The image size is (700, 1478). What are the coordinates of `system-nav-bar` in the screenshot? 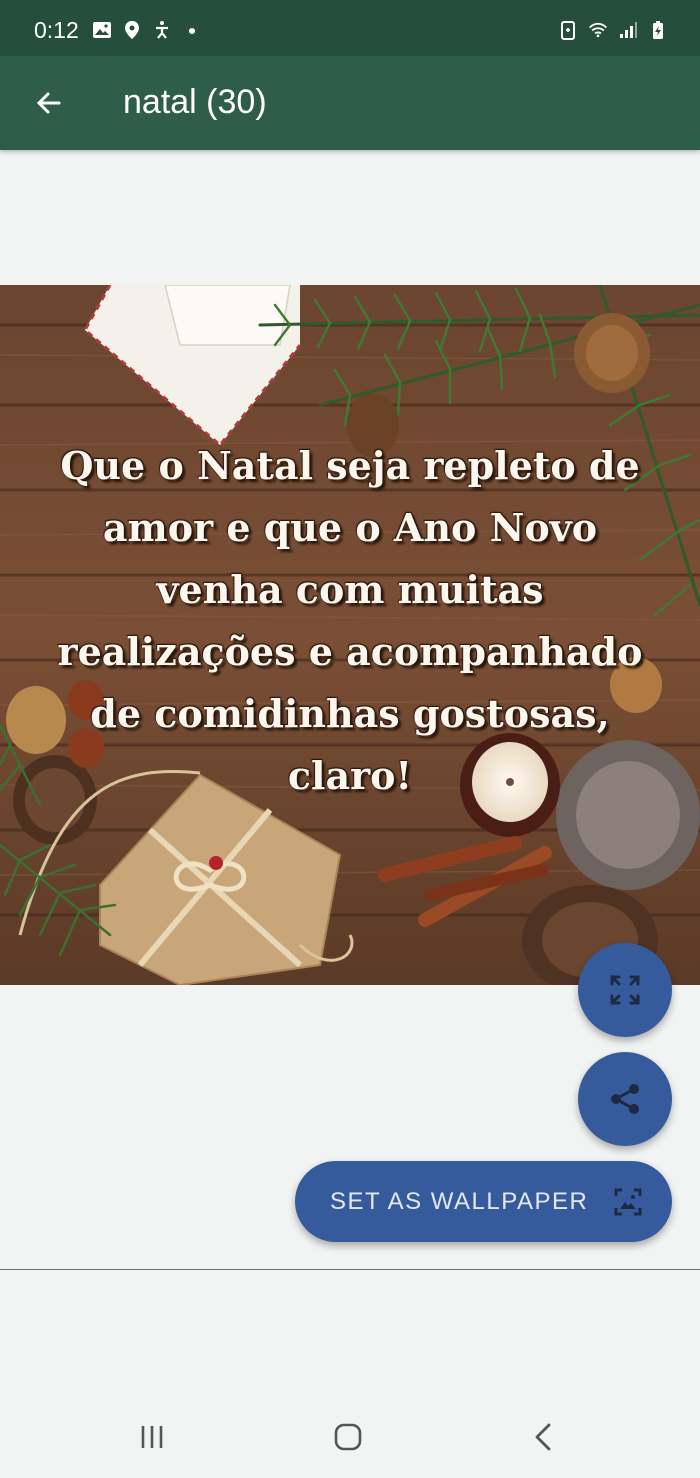 It's located at (350, 1436).